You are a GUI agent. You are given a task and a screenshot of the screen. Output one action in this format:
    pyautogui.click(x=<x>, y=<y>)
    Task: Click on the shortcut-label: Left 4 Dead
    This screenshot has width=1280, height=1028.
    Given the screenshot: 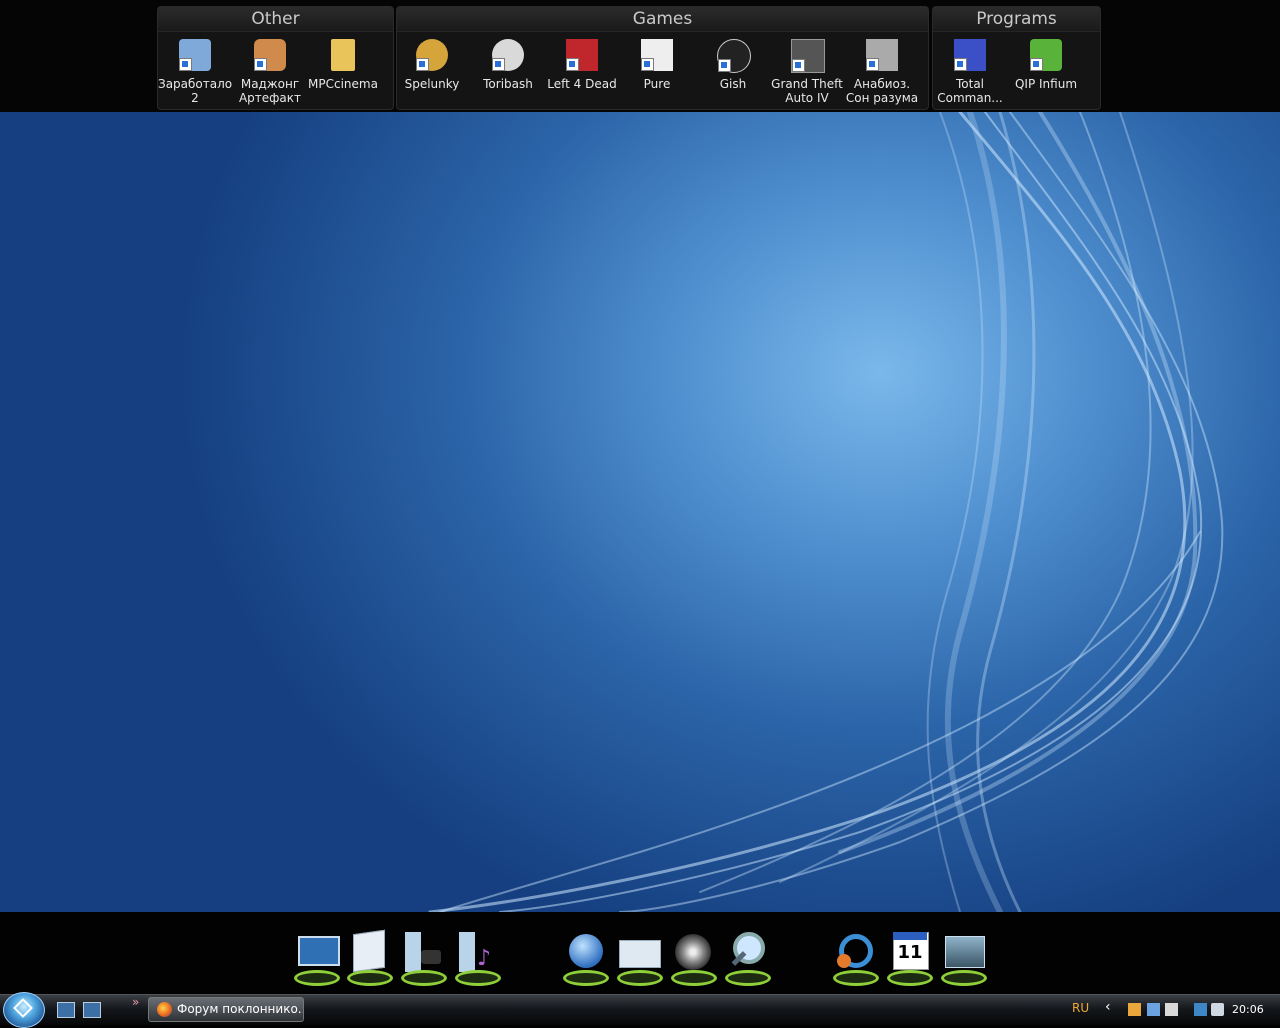 What is the action you would take?
    pyautogui.click(x=582, y=84)
    